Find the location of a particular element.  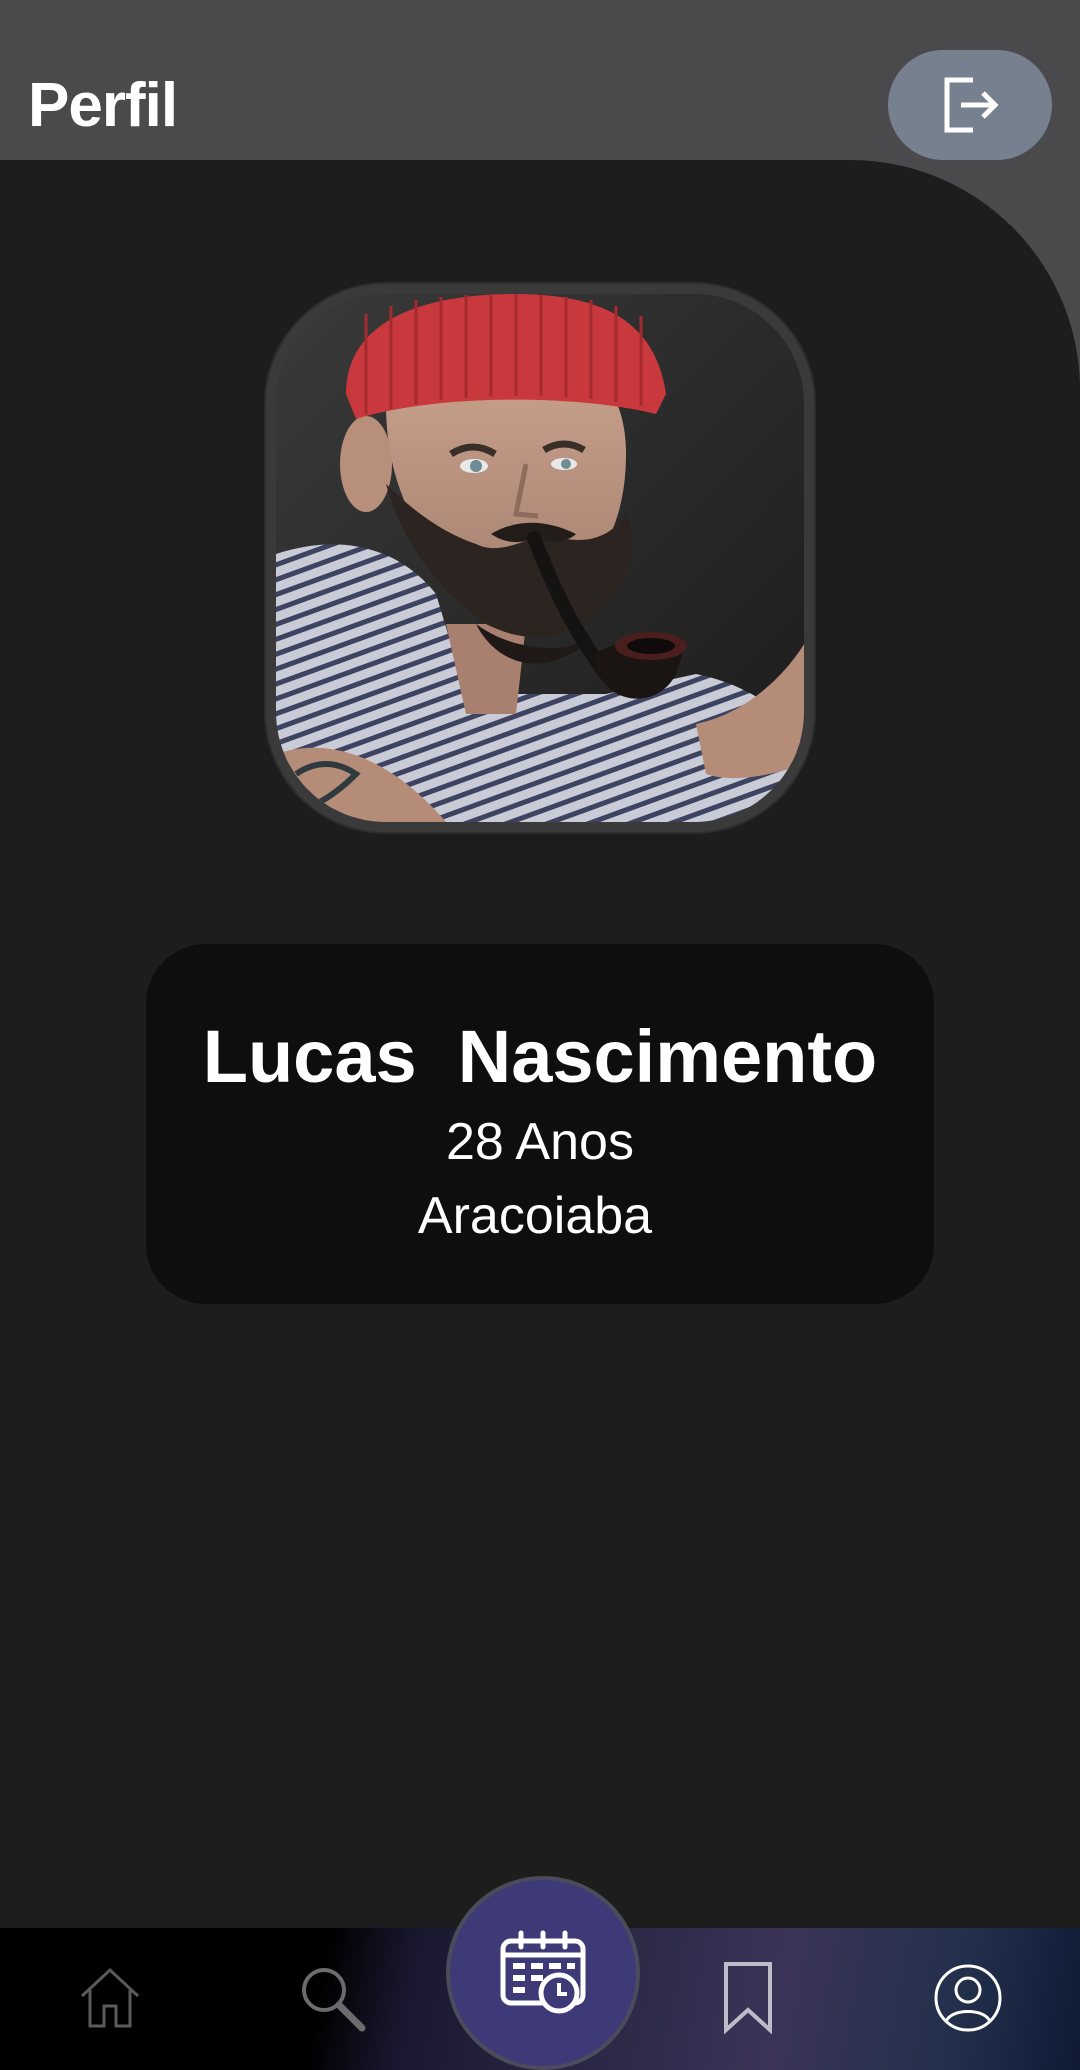

nav-saved is located at coordinates (748, 1998).